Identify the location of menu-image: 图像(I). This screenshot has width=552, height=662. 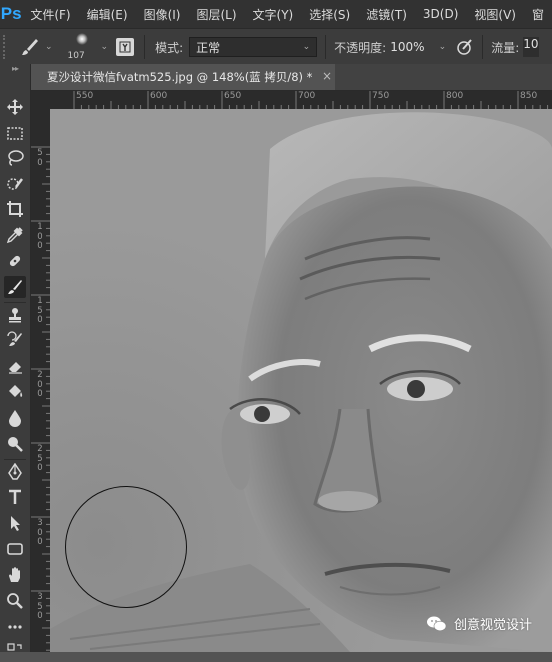
(162, 14).